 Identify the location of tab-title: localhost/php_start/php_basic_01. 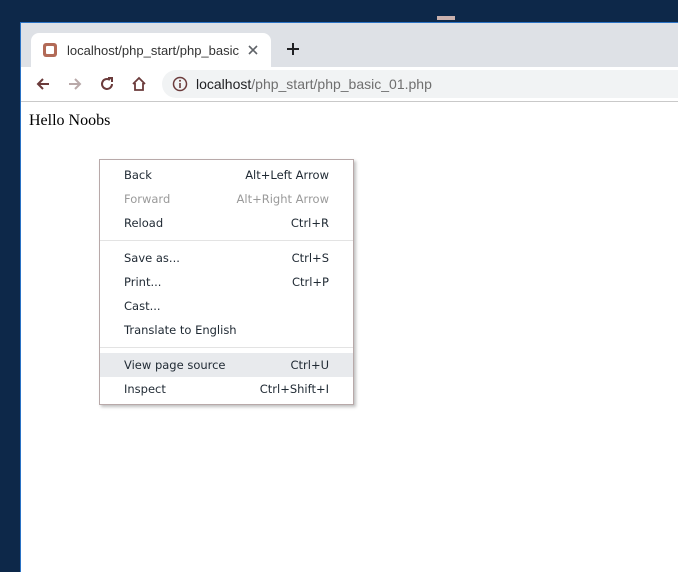
(153, 50).